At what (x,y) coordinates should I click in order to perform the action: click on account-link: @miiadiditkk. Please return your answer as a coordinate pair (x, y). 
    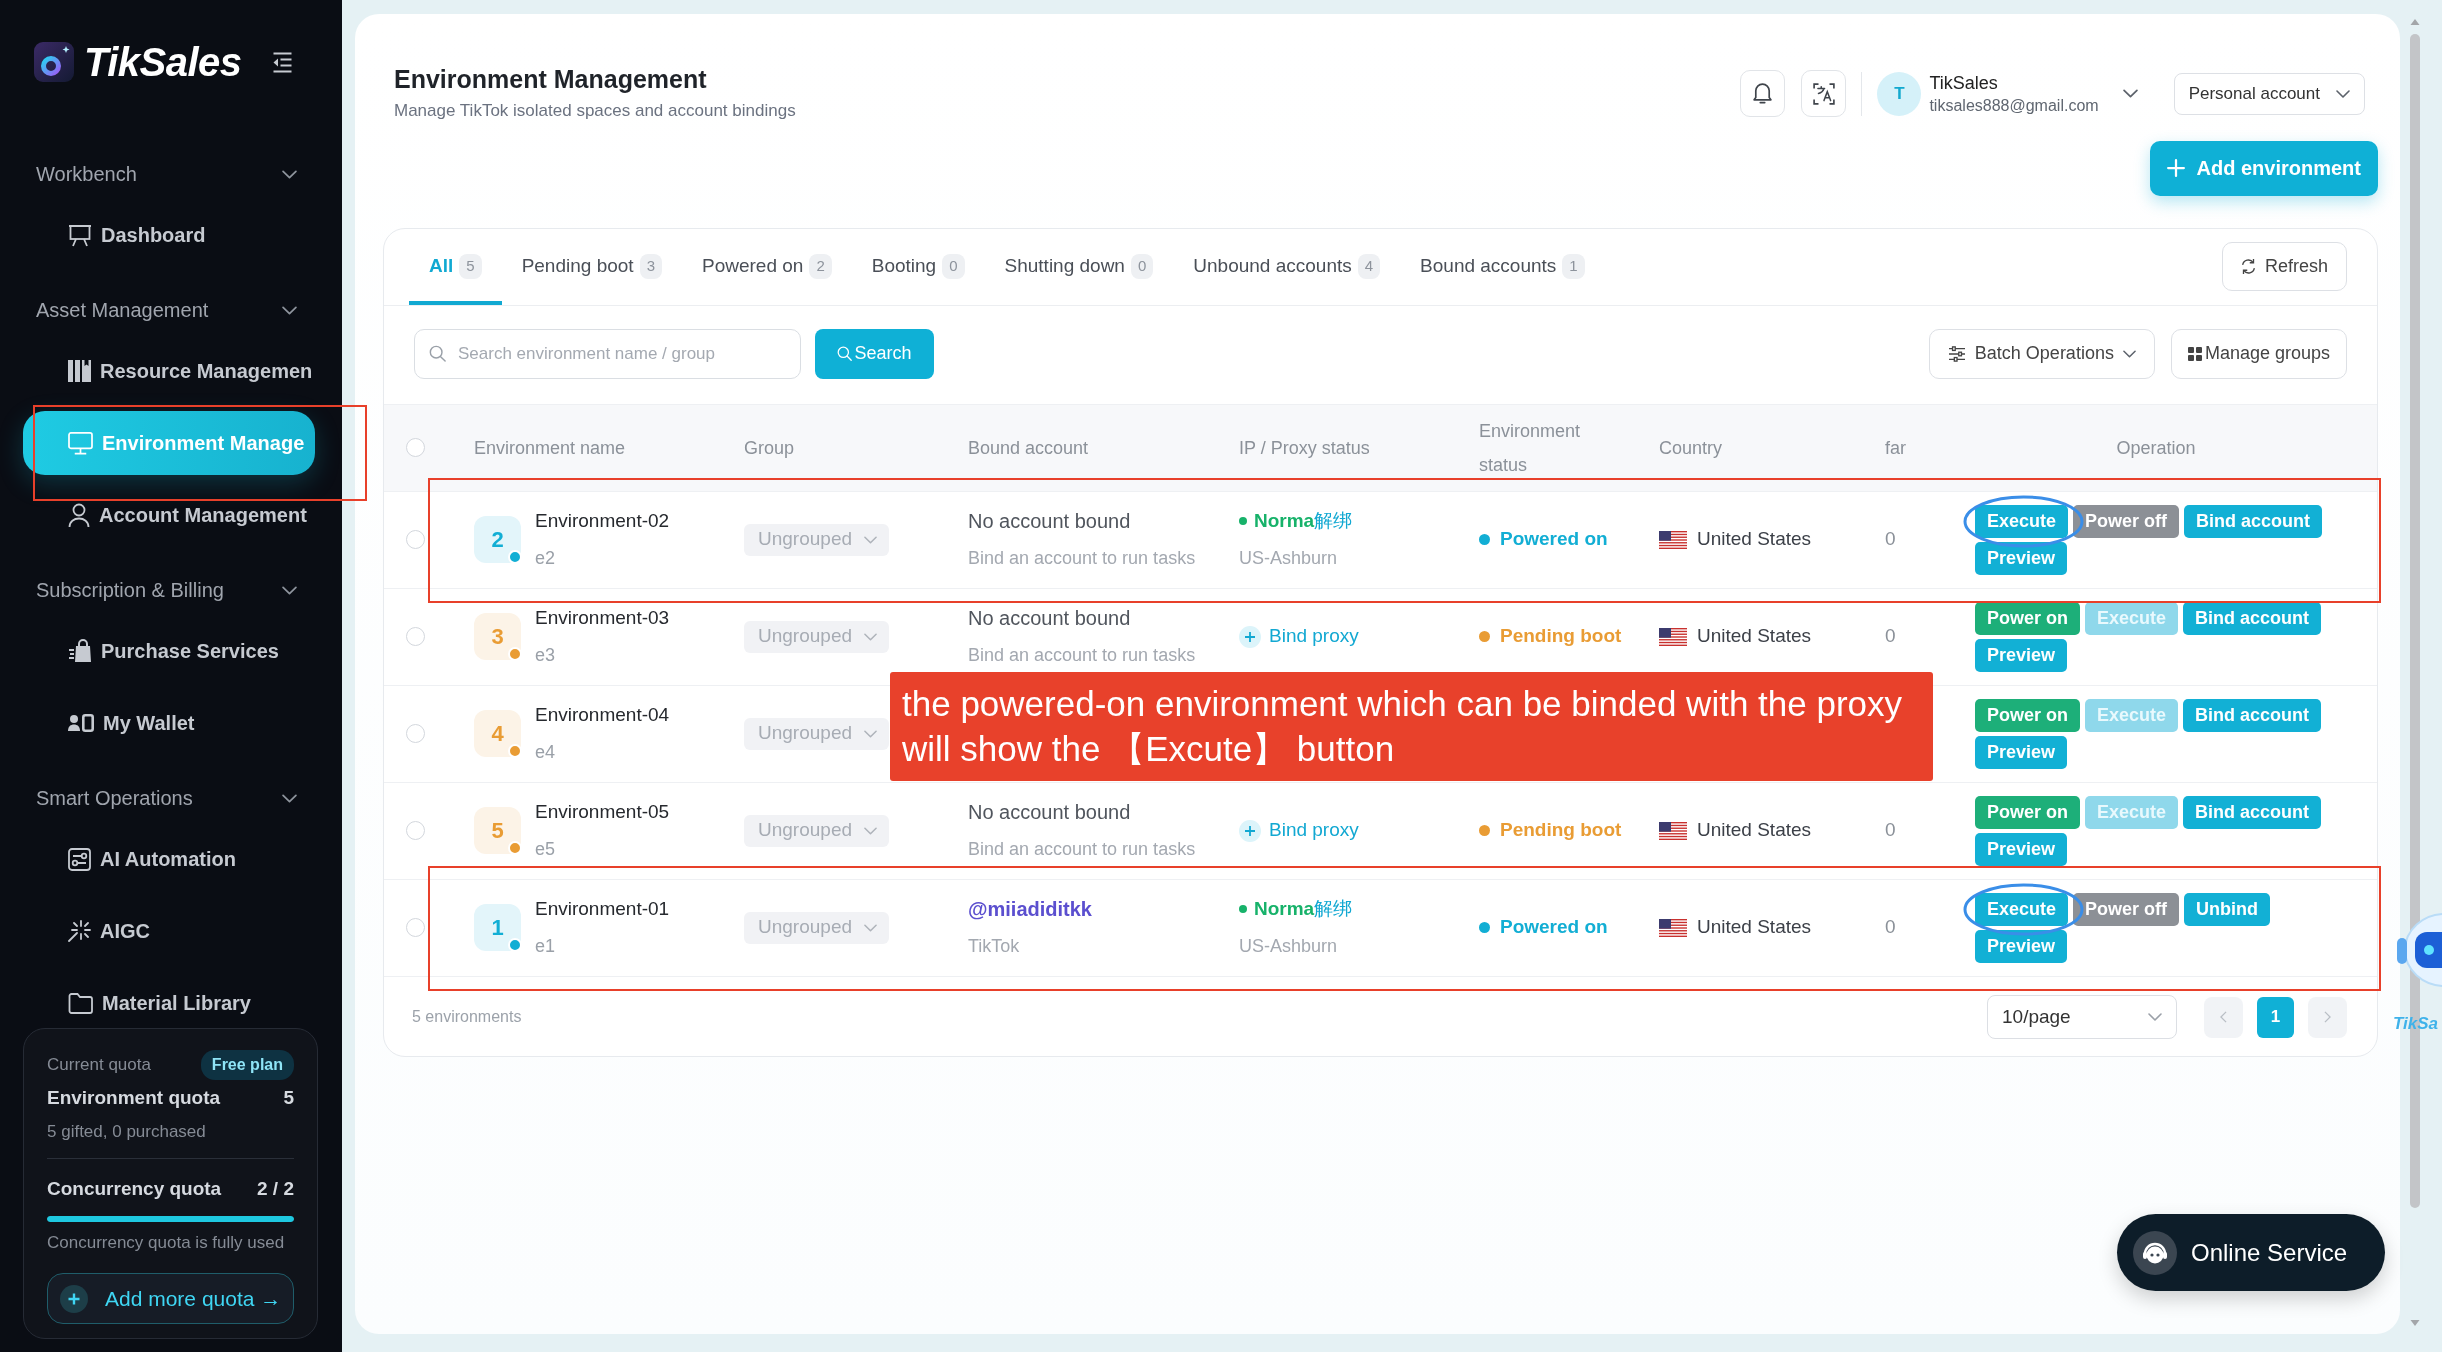
    Looking at the image, I should click on (1030, 909).